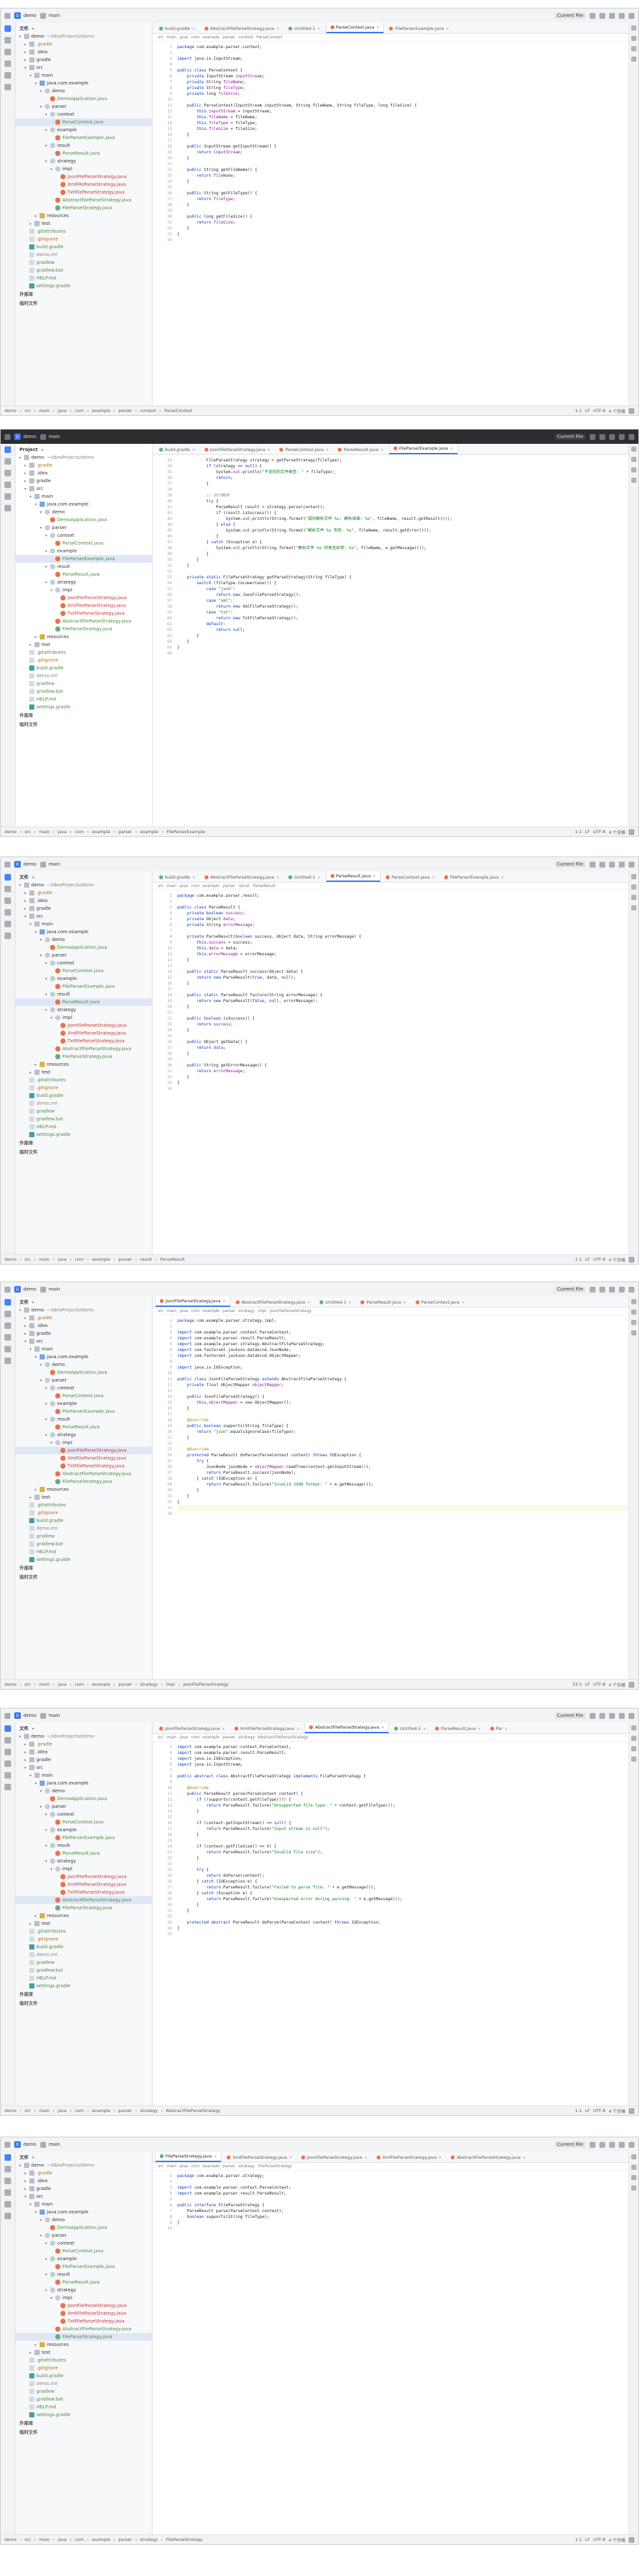 The width and height of the screenshot is (639, 2576). What do you see at coordinates (8, 1302) in the screenshot?
I see `project-tool-icon` at bounding box center [8, 1302].